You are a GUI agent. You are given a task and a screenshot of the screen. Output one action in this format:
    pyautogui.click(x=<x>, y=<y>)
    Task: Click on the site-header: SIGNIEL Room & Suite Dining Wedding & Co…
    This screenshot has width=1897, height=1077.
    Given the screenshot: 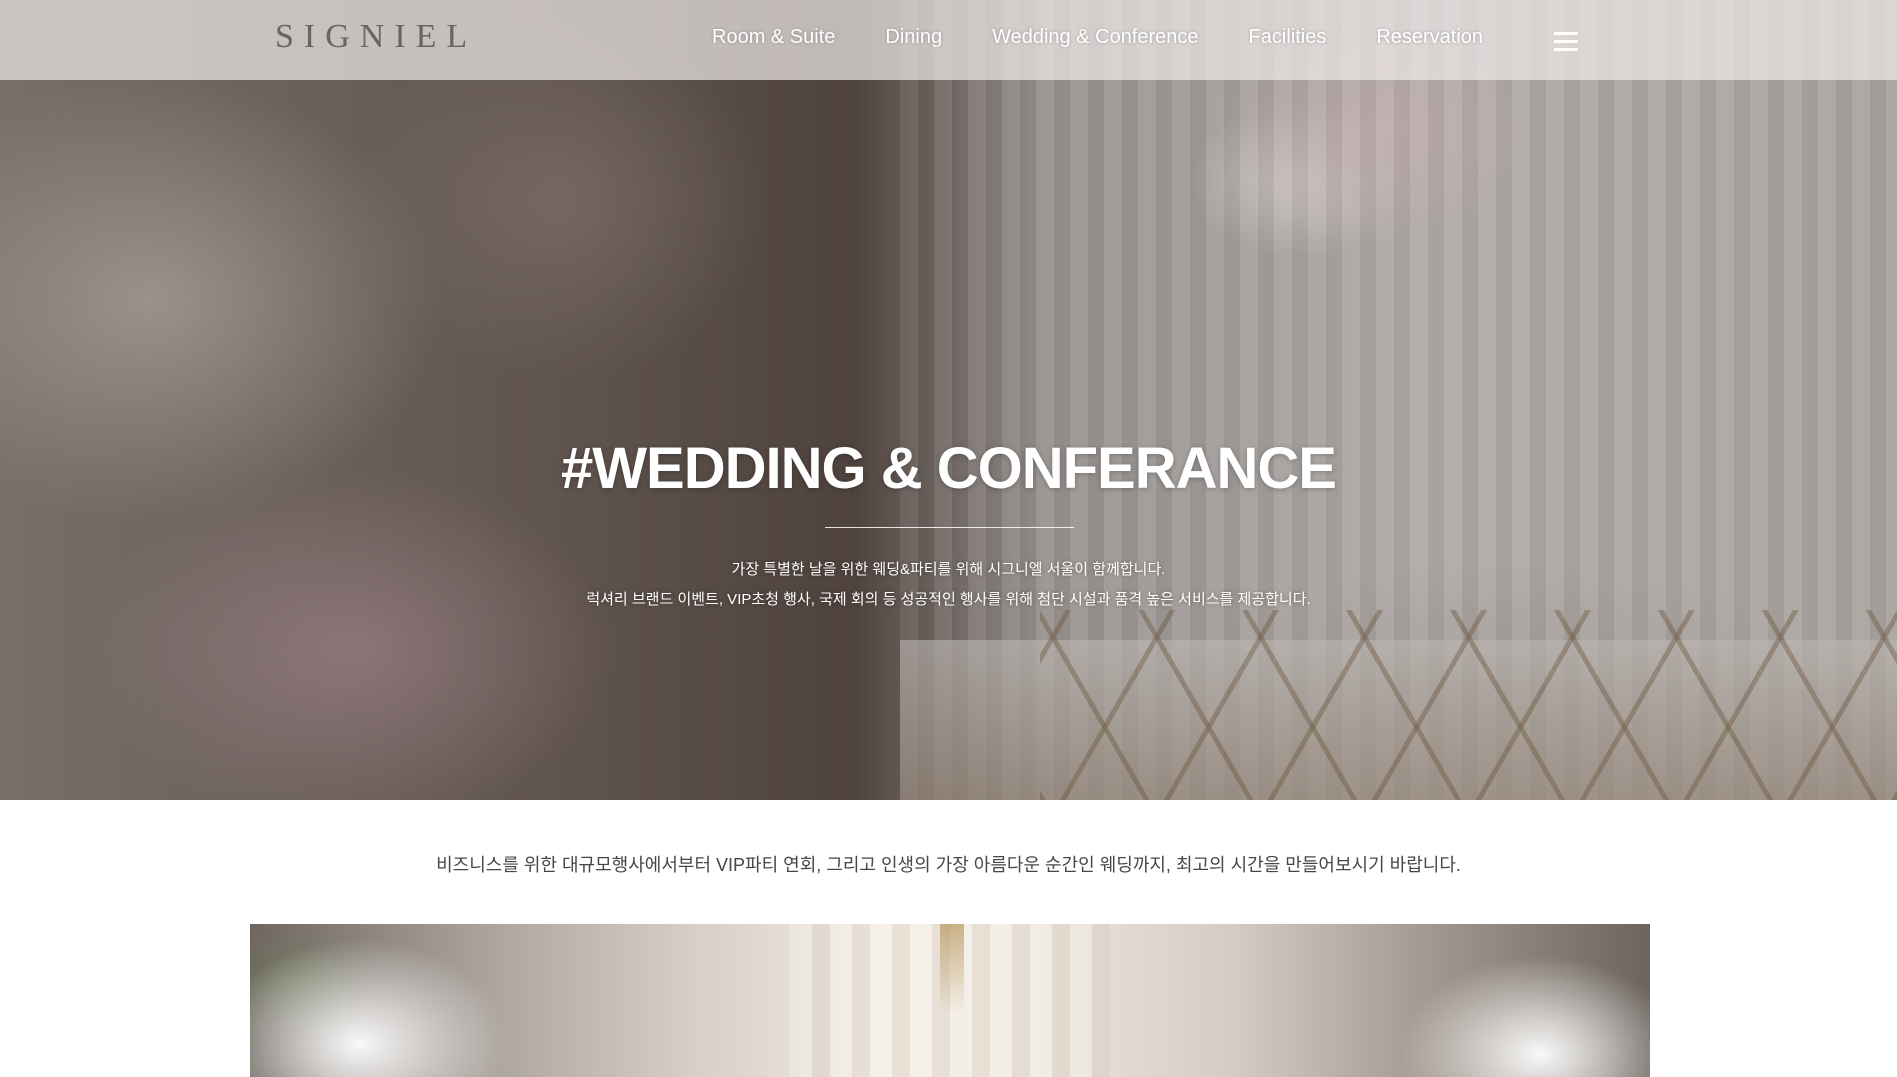 What is the action you would take?
    pyautogui.click(x=948, y=40)
    